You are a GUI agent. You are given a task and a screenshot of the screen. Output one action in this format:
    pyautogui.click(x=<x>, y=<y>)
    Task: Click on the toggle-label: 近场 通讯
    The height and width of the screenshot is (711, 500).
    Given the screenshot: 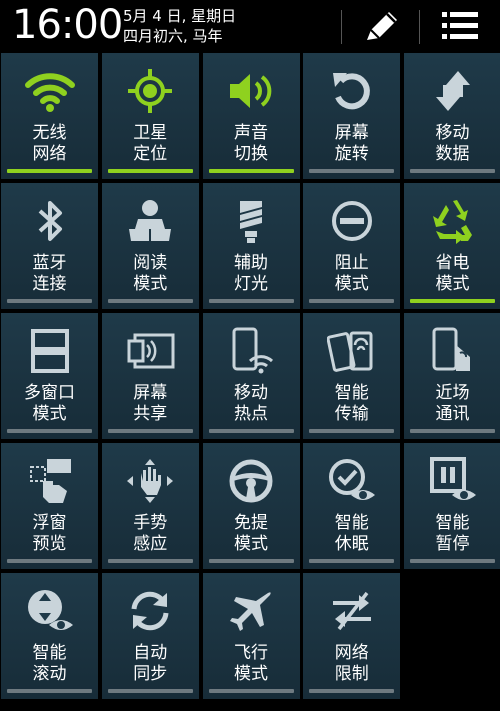 What is the action you would take?
    pyautogui.click(x=452, y=403)
    